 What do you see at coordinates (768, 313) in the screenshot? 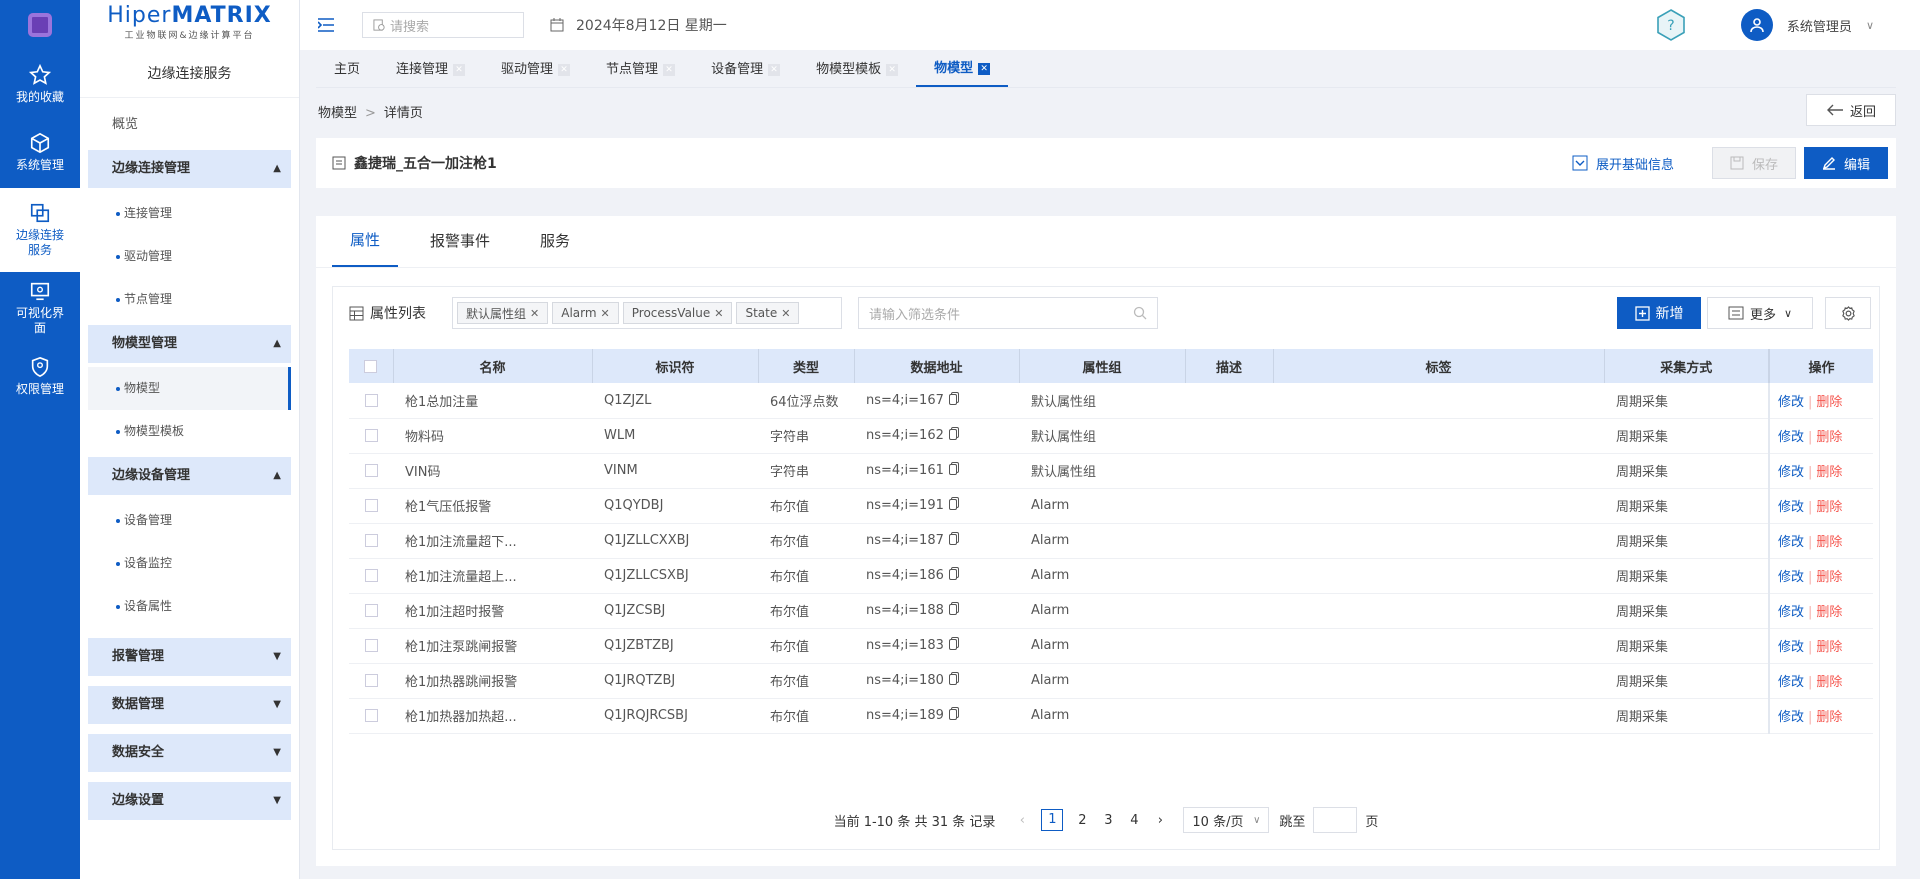
I see `filter-chip: State ✕` at bounding box center [768, 313].